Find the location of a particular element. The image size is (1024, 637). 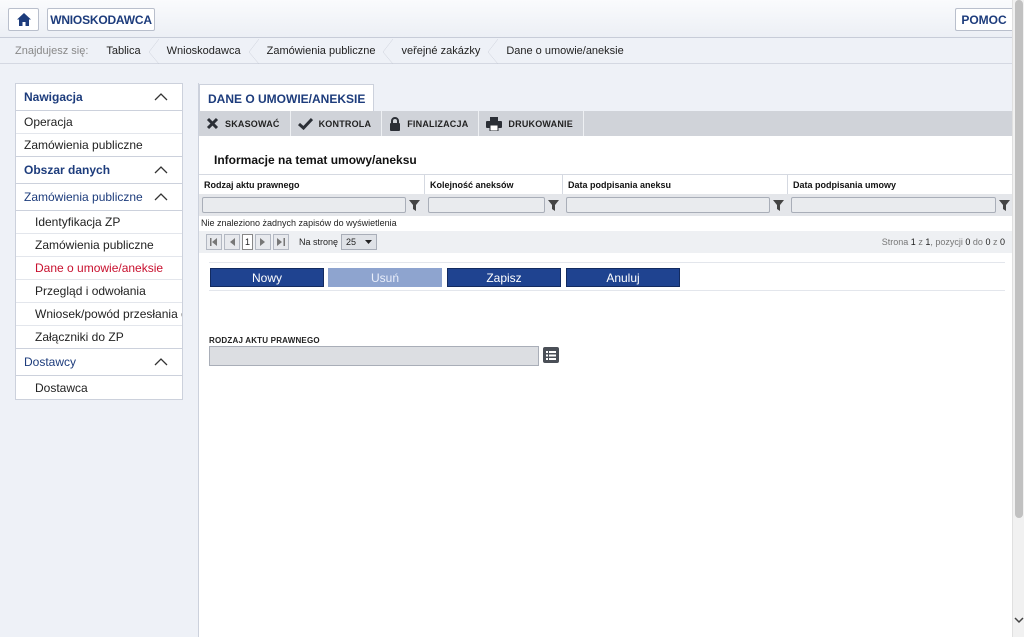

new-button: Nowy is located at coordinates (267, 277).